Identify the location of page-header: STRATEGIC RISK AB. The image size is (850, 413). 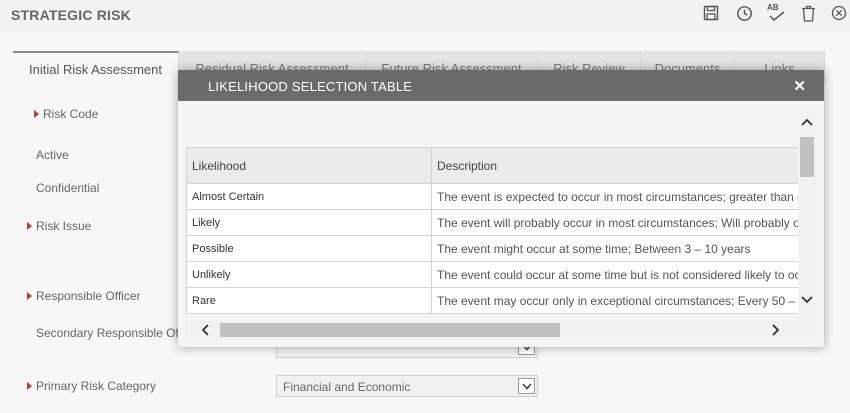
(425, 17).